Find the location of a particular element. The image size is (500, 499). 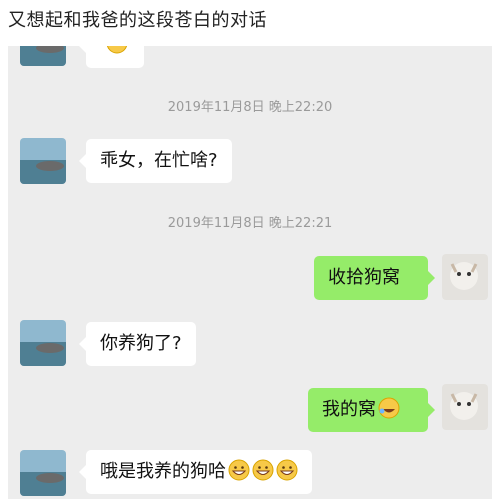

message-text-4: 我的窝 is located at coordinates (349, 409).